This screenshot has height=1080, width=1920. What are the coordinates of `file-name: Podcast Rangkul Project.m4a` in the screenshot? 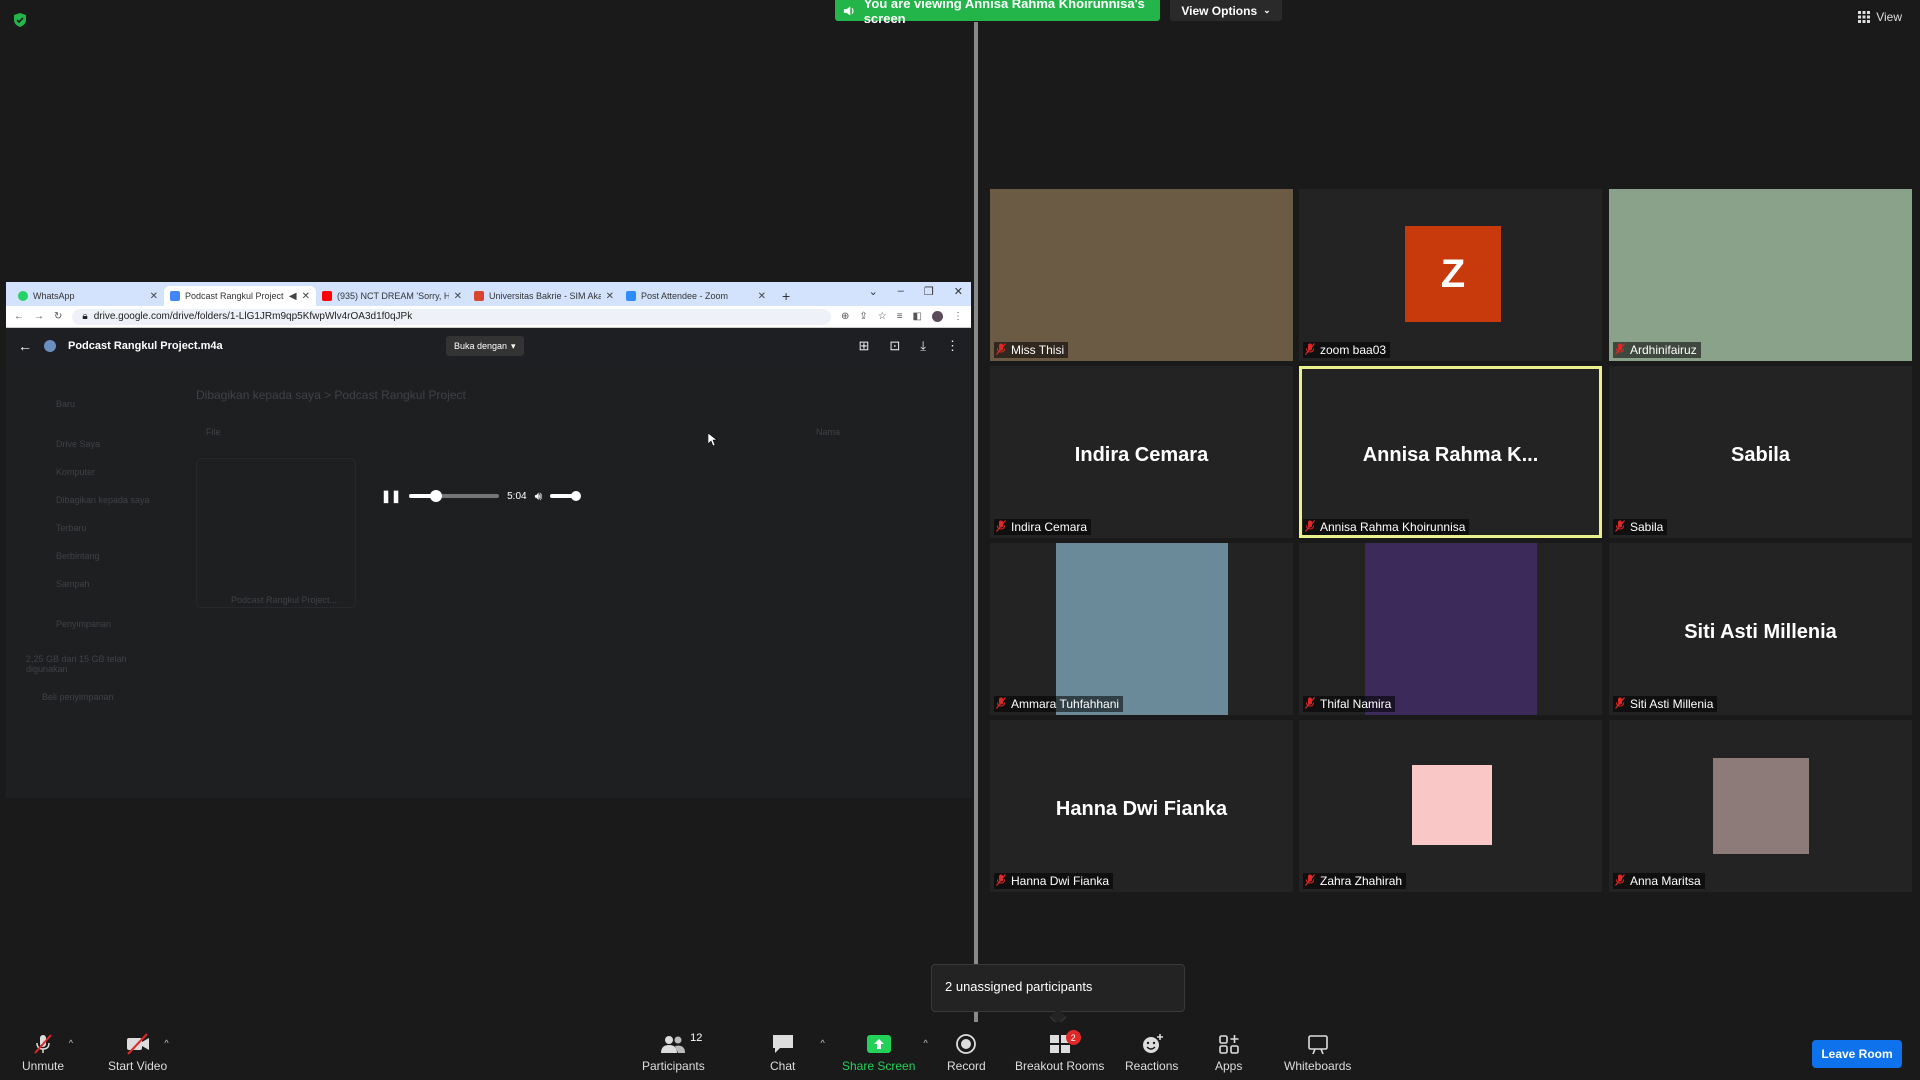 It's located at (145, 346).